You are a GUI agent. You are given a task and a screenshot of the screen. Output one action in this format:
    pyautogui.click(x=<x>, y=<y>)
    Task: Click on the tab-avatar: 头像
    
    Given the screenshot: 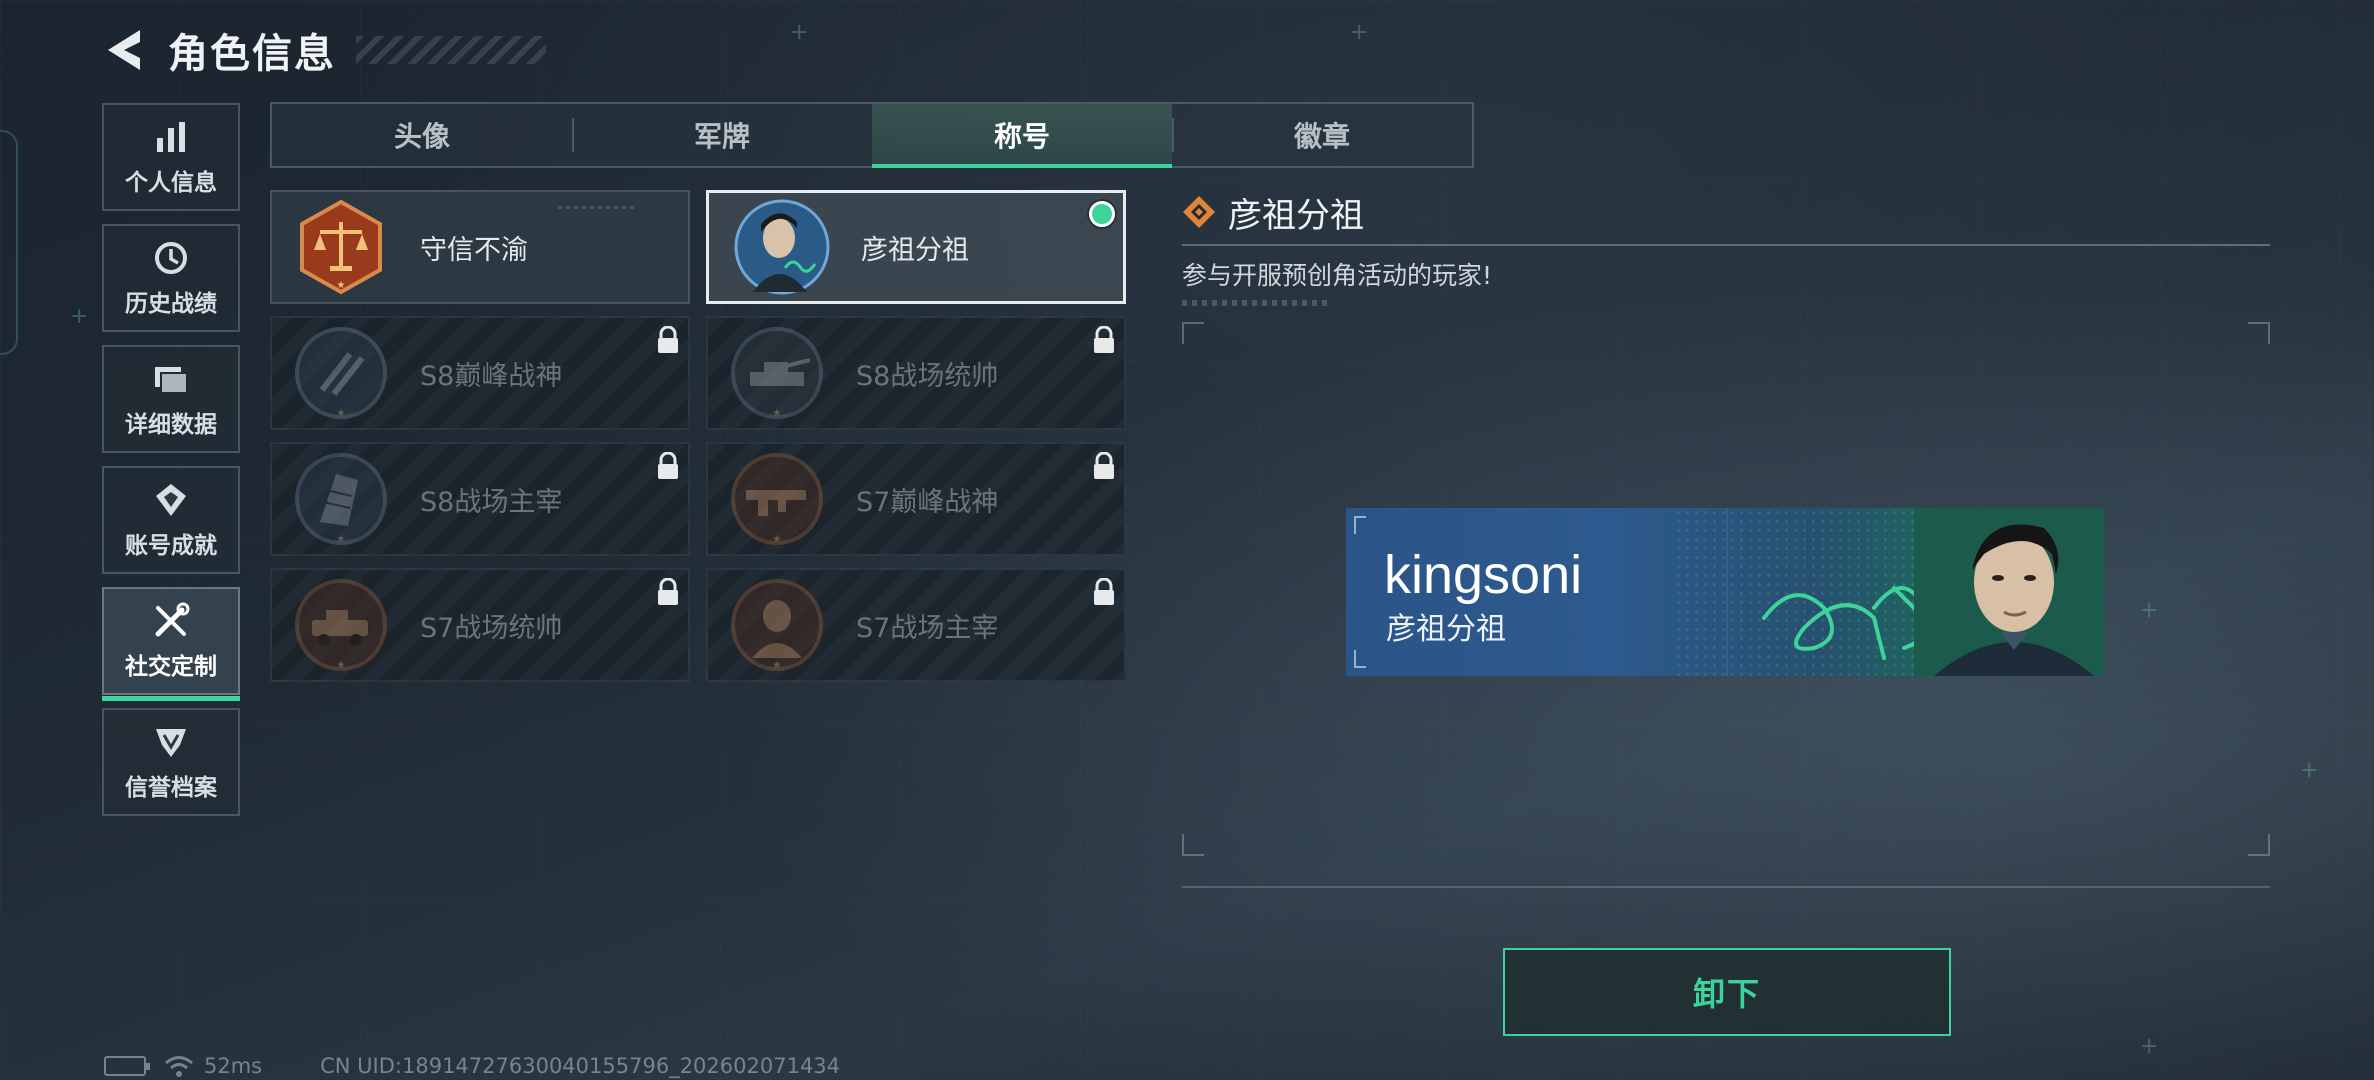 What is the action you would take?
    pyautogui.click(x=422, y=135)
    